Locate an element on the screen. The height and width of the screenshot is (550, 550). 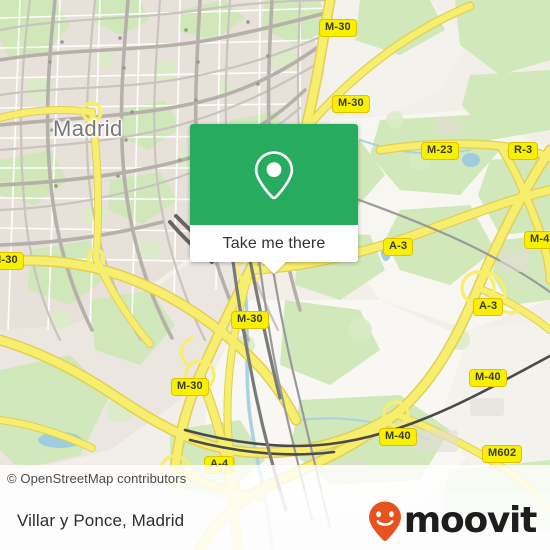
popup-pointer-tail is located at coordinates (274, 268).